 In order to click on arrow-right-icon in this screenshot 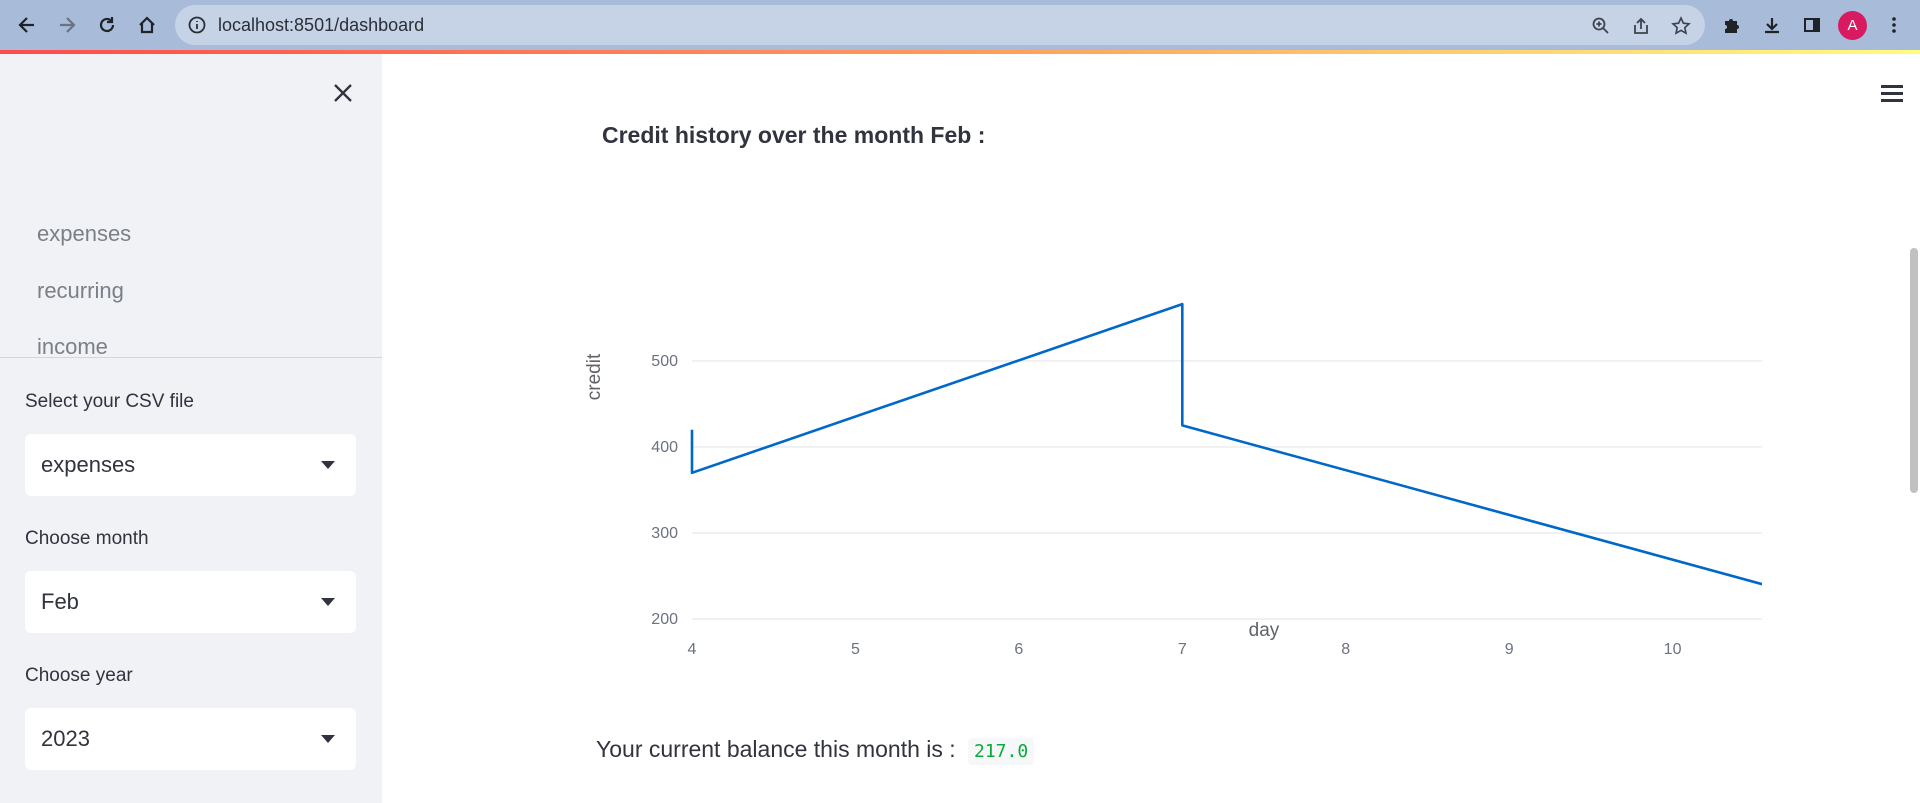, I will do `click(68, 25)`.